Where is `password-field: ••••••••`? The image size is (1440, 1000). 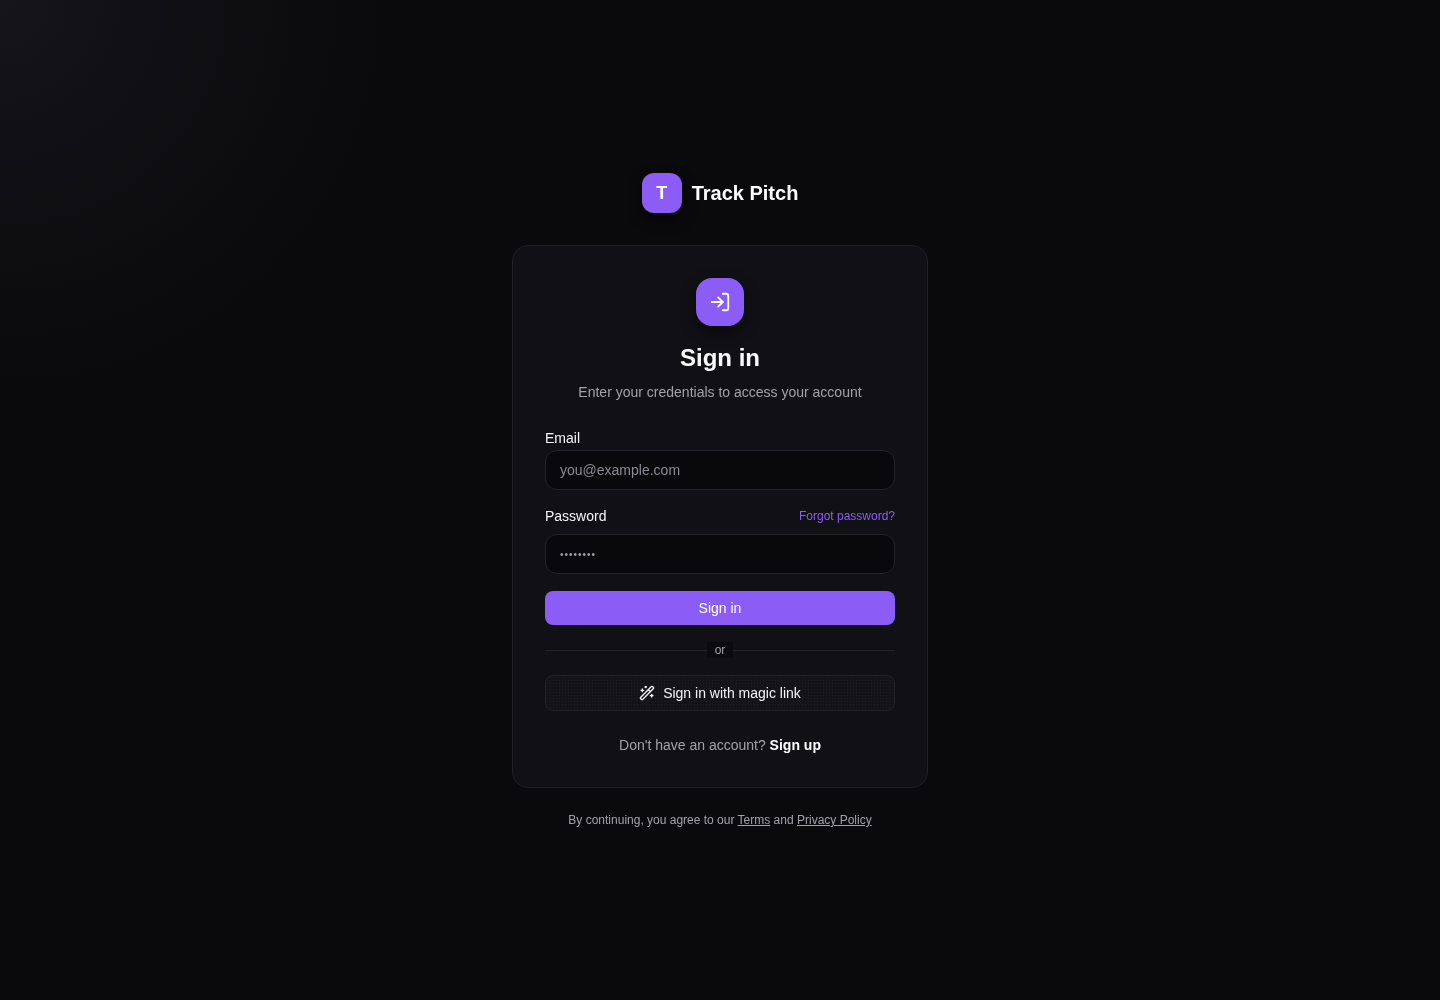 password-field: •••••••• is located at coordinates (720, 554).